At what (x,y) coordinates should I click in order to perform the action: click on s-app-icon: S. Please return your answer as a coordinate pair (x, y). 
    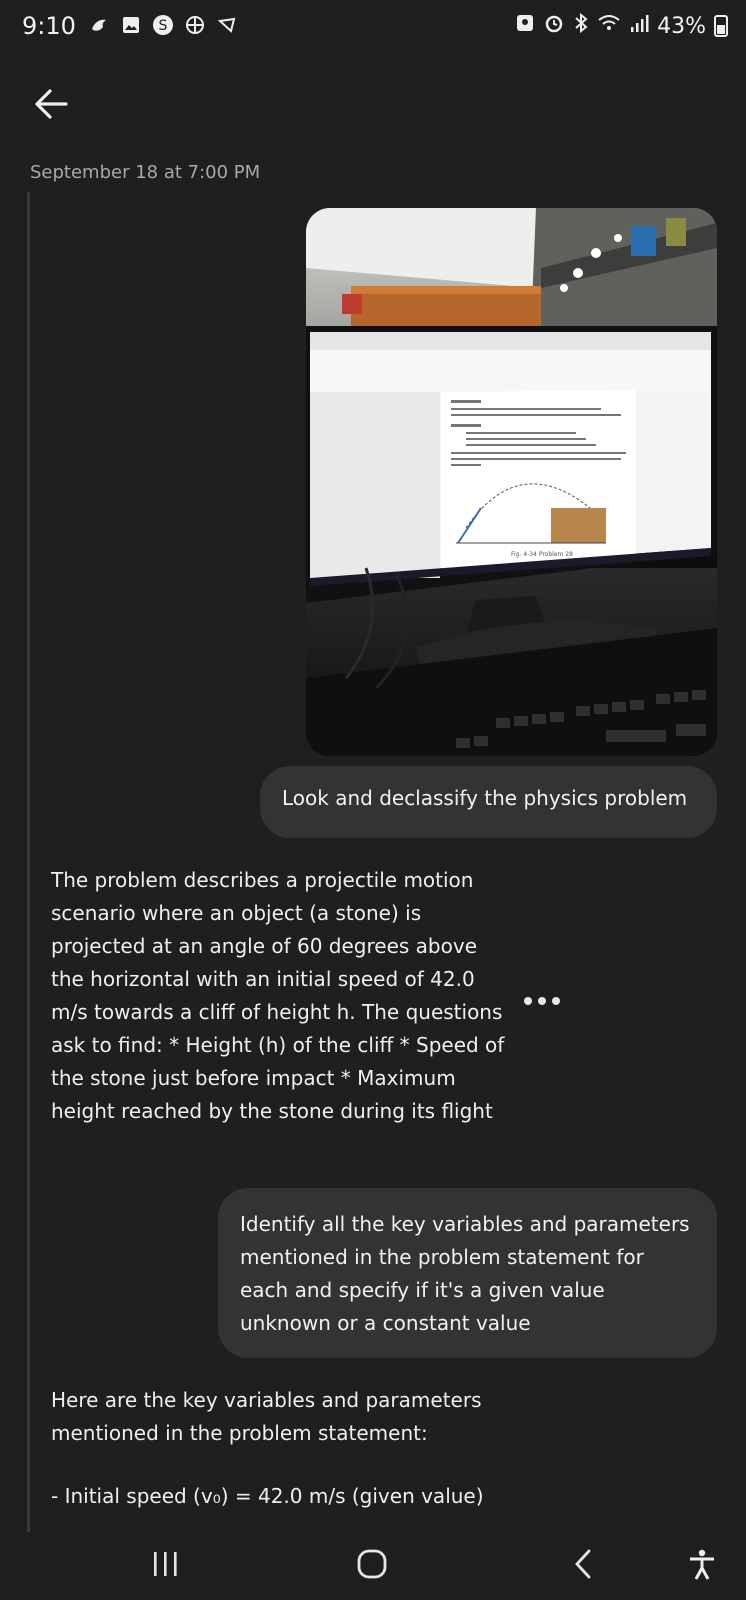
    Looking at the image, I should click on (163, 25).